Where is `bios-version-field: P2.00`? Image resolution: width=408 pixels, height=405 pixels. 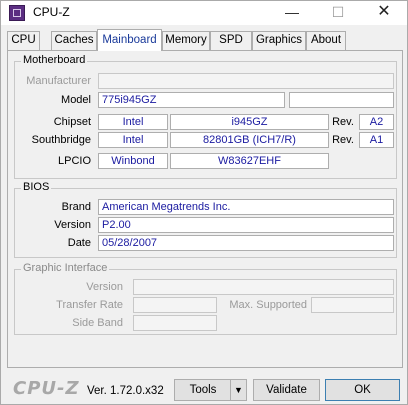
bios-version-field: P2.00 is located at coordinates (246, 225).